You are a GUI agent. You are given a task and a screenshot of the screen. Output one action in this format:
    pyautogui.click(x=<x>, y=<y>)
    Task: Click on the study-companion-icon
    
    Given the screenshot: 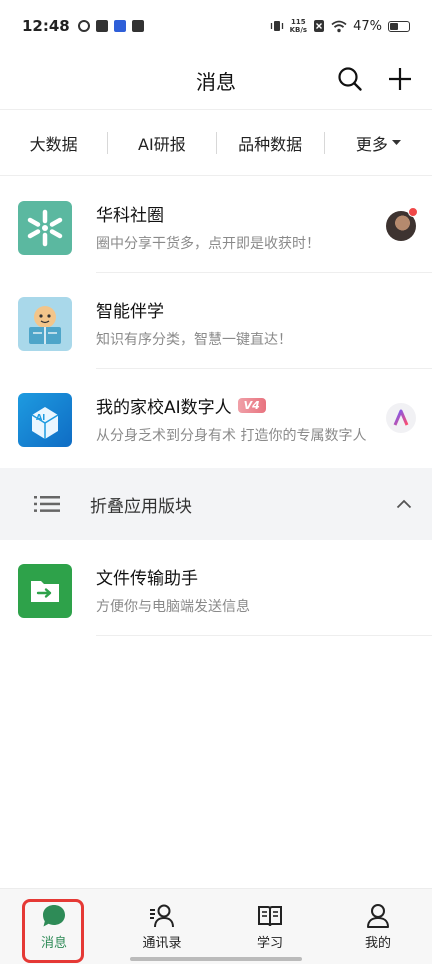 What is the action you would take?
    pyautogui.click(x=45, y=324)
    